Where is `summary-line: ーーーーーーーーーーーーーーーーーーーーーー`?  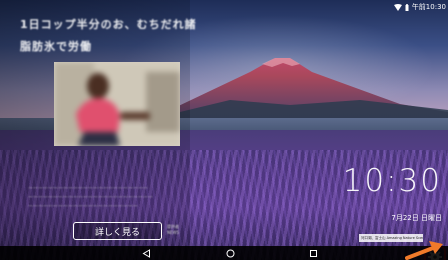 summary-line: ーーーーーーーーーーーーーーーーーーーーーー is located at coordinates (83, 207).